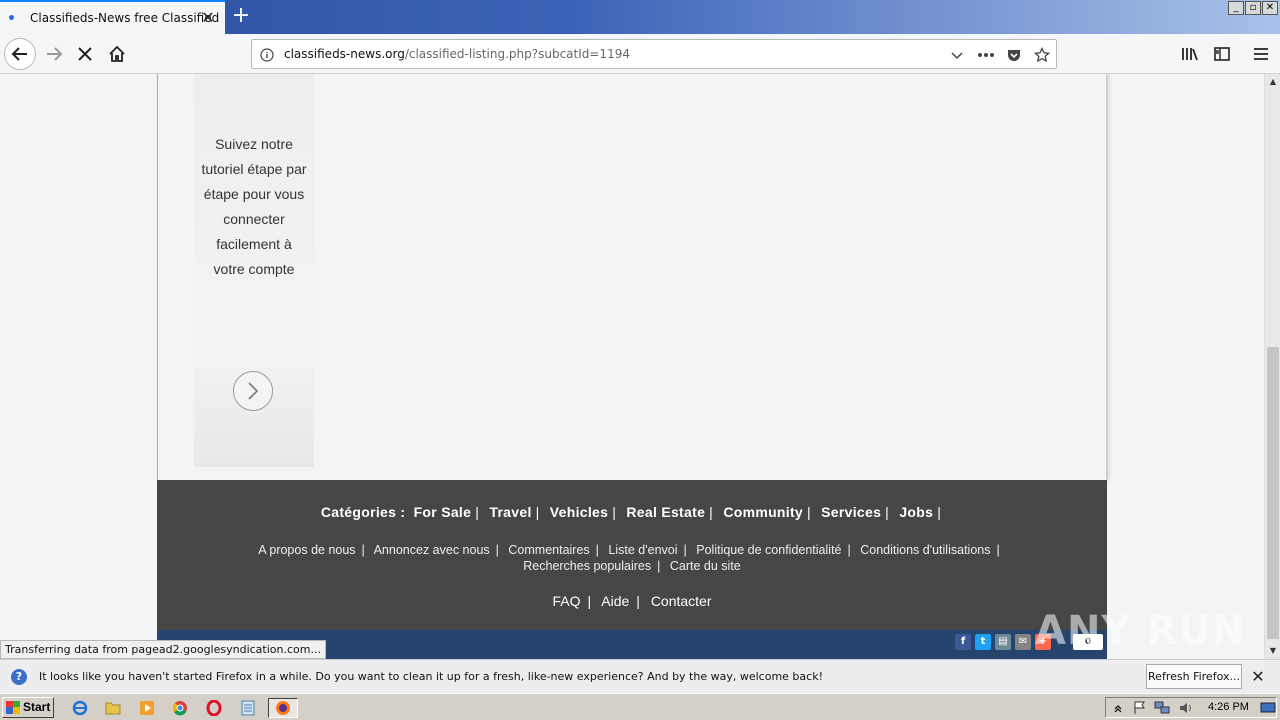 The width and height of the screenshot is (1280, 720). I want to click on category-link-travel: Travel, so click(510, 512).